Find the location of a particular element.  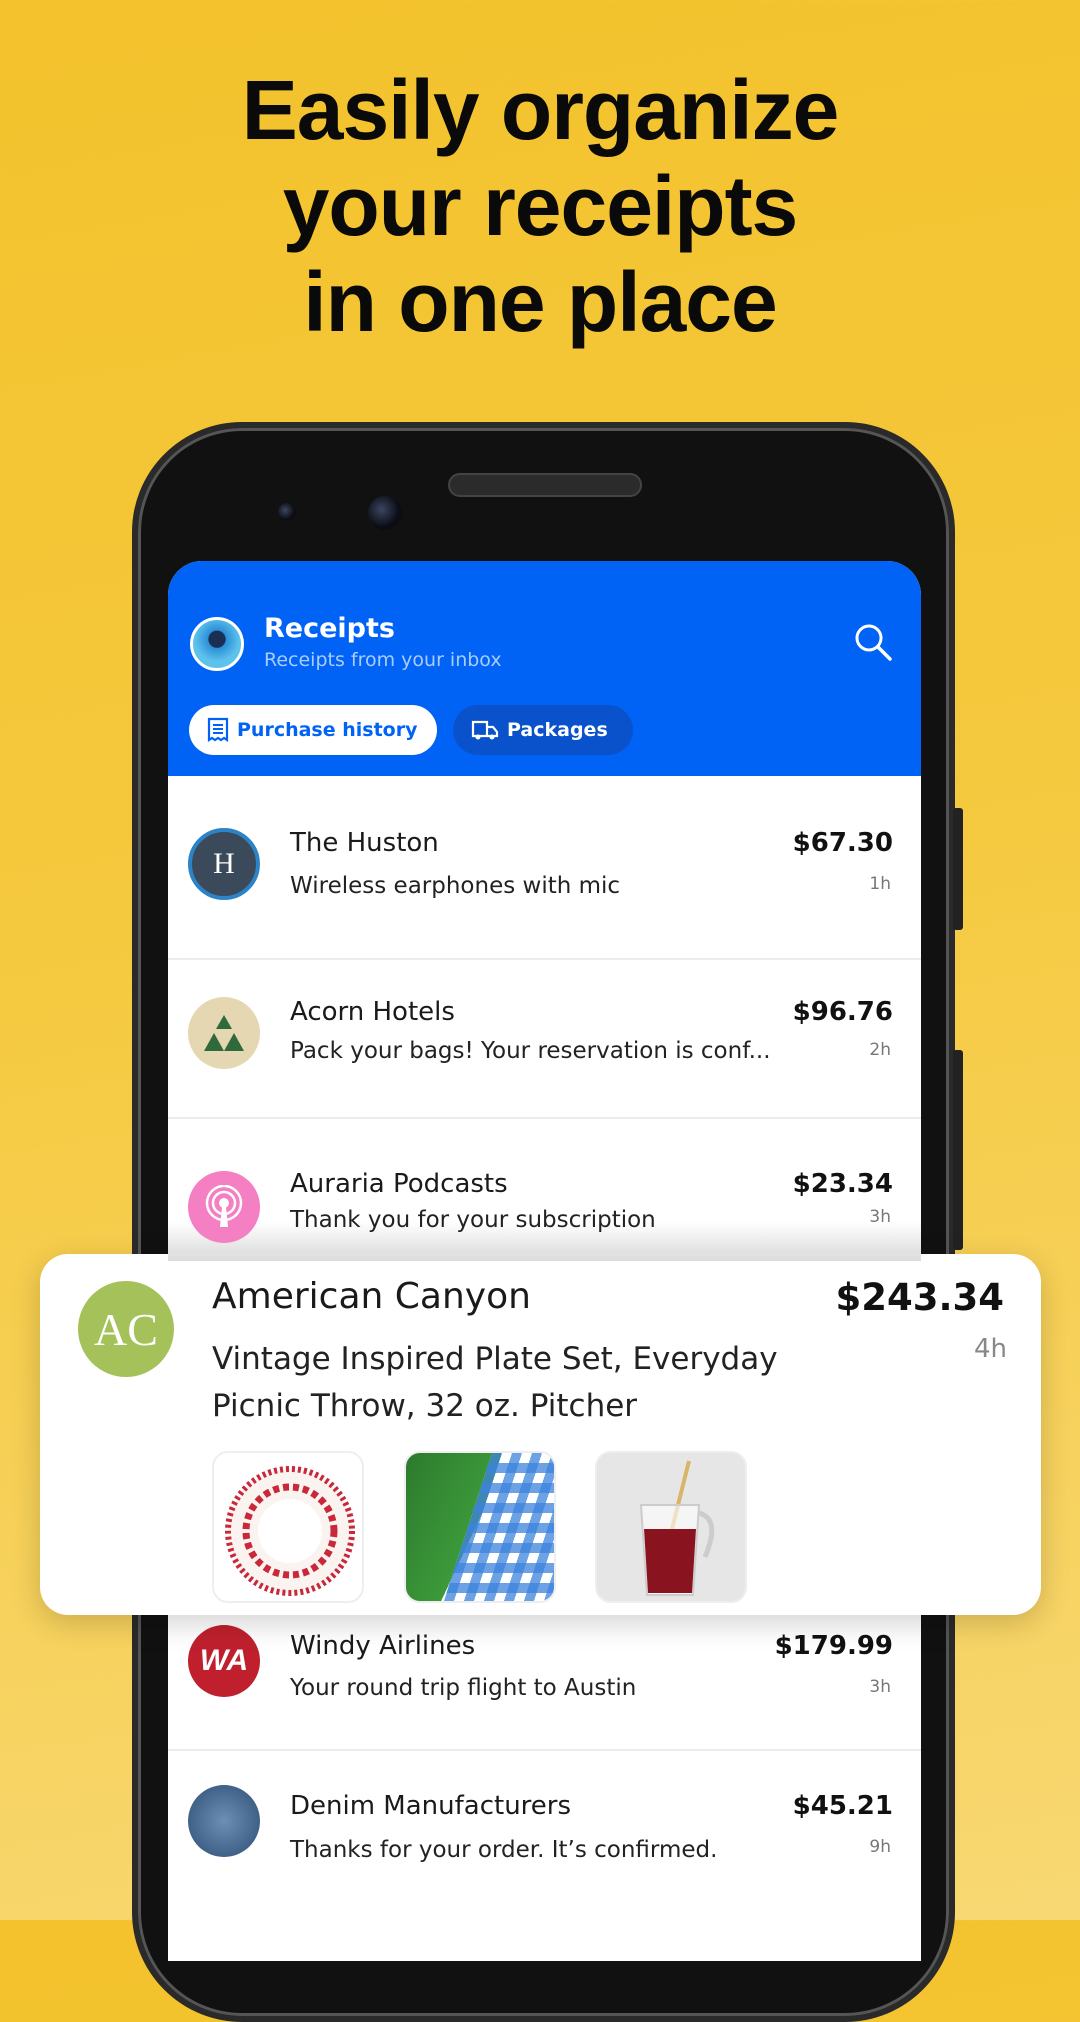

merchant-name: Auraria Podcasts is located at coordinates (399, 1184).